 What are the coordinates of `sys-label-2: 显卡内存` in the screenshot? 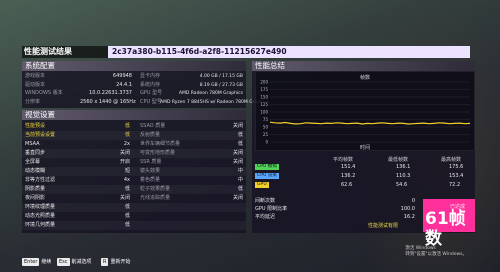 It's located at (150, 76).